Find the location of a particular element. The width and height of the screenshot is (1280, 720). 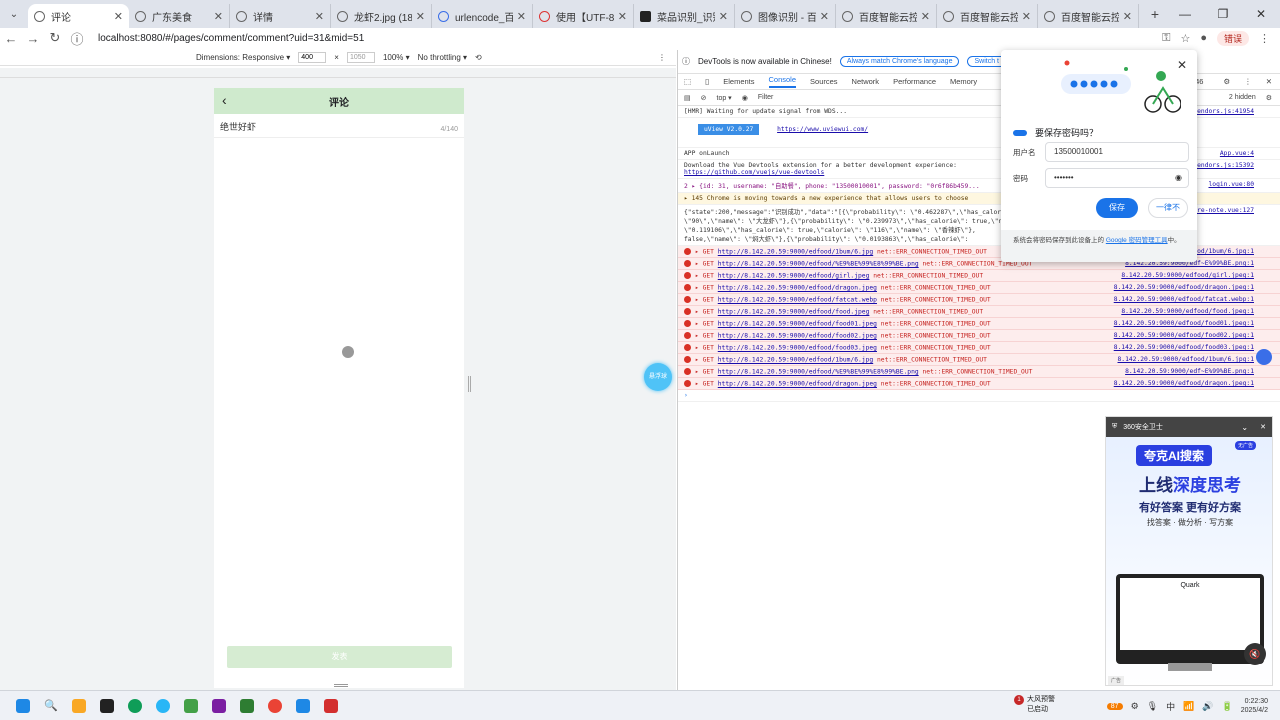

edge-icon is located at coordinates (135, 706).